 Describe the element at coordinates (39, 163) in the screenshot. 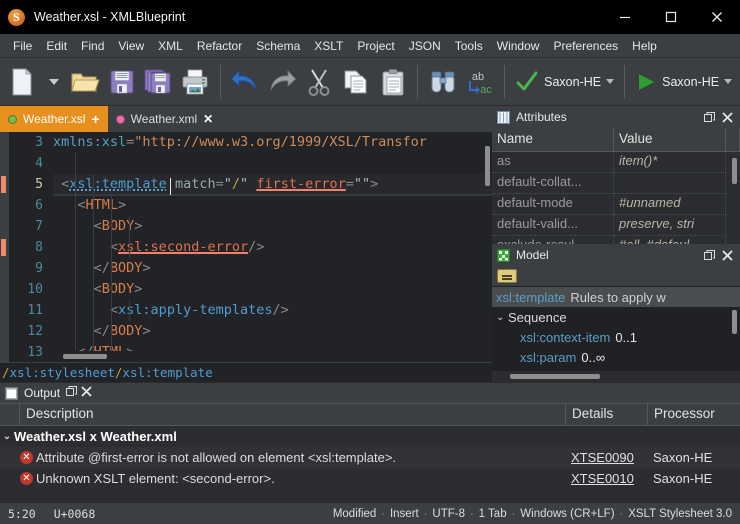

I see `line-number: 4` at that location.